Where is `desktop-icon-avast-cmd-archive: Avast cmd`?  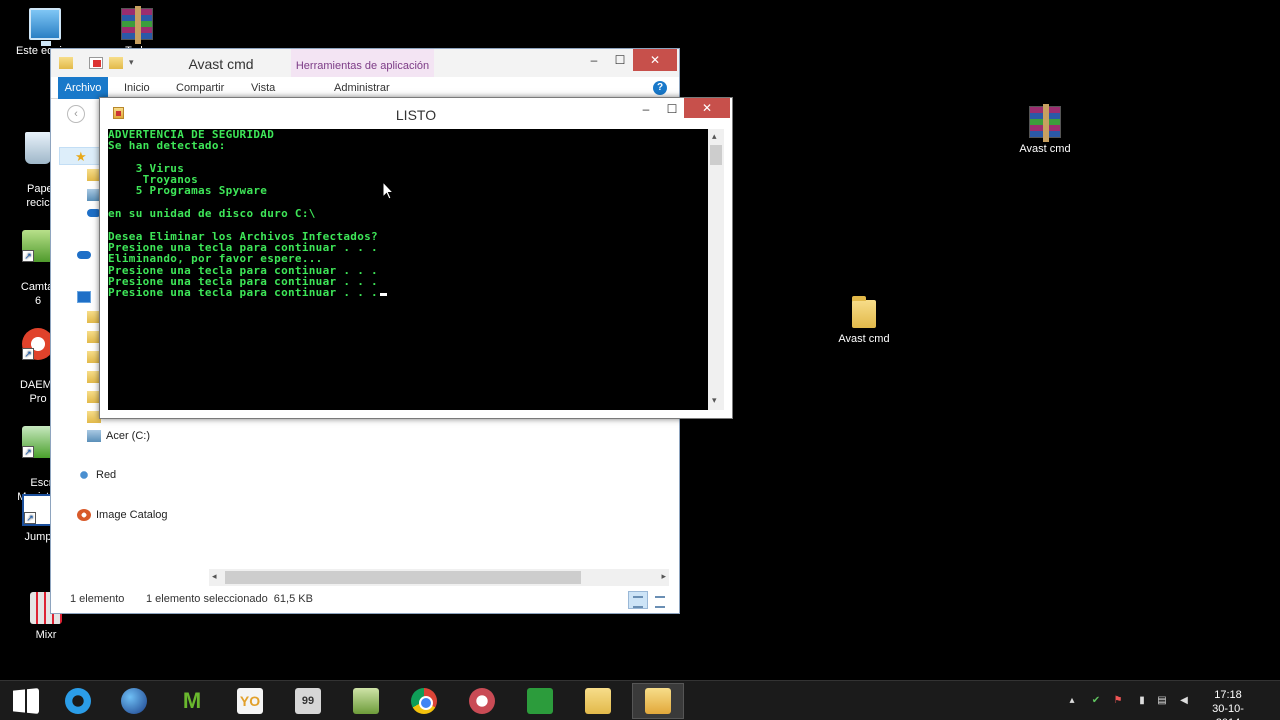 desktop-icon-avast-cmd-archive: Avast cmd is located at coordinates (1045, 130).